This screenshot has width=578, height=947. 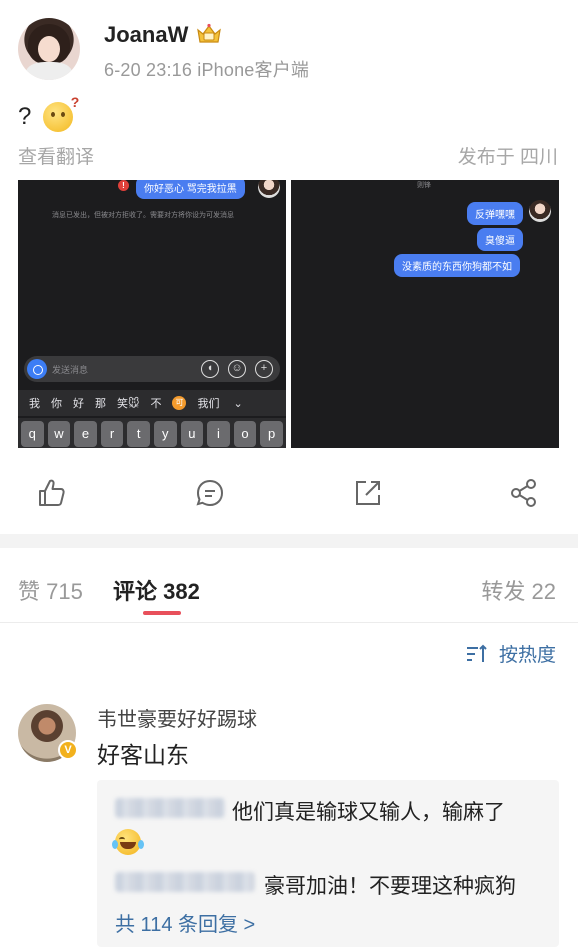 What do you see at coordinates (49, 49) in the screenshot?
I see `poster-avatar` at bounding box center [49, 49].